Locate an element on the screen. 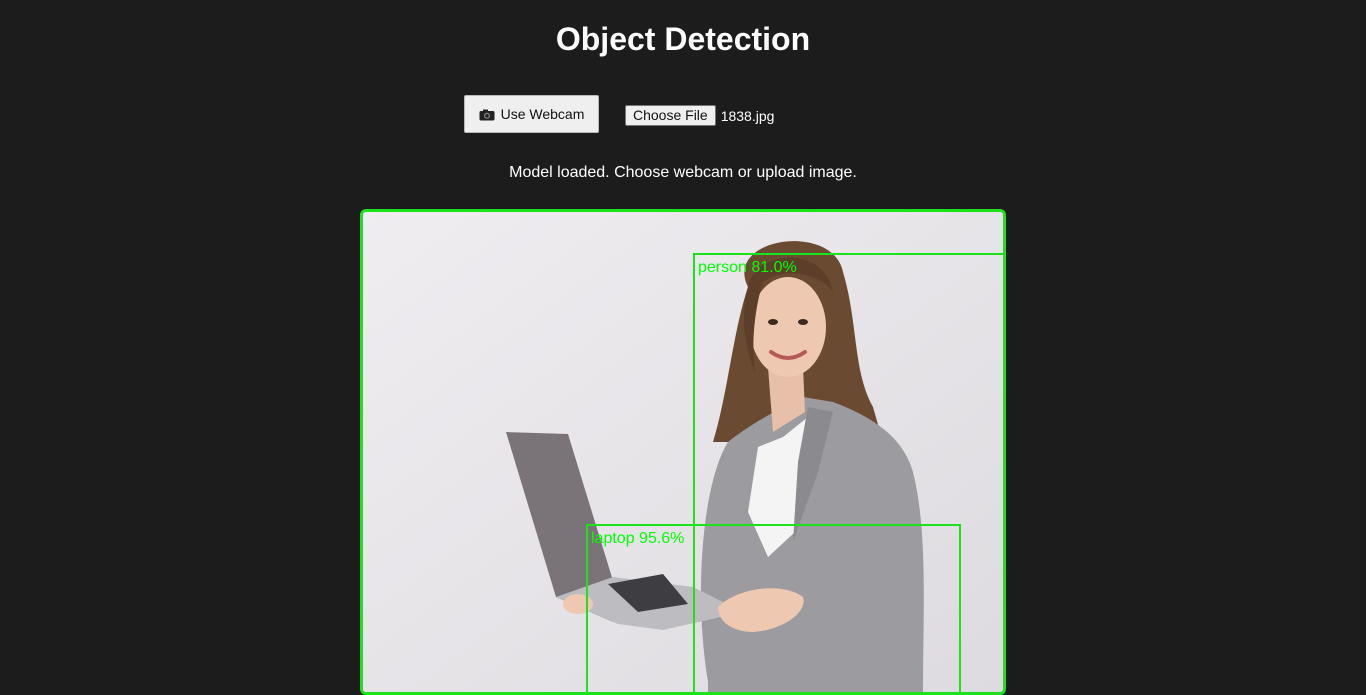  detection-label-person: person 81.0% is located at coordinates (747, 267).